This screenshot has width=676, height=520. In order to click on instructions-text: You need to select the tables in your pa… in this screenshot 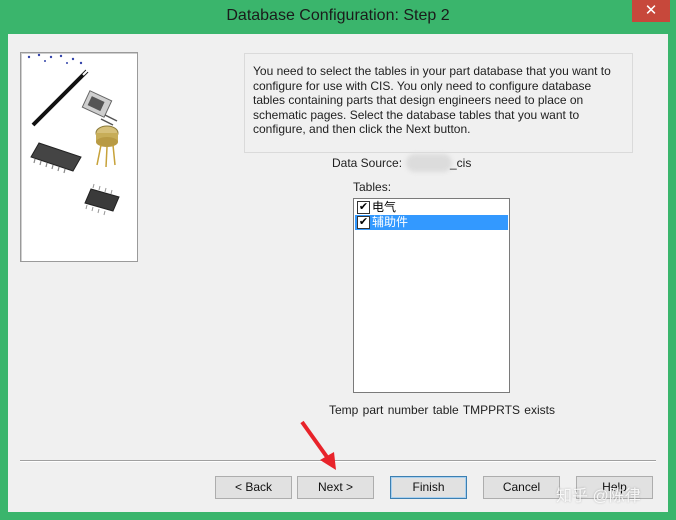, I will do `click(438, 103)`.